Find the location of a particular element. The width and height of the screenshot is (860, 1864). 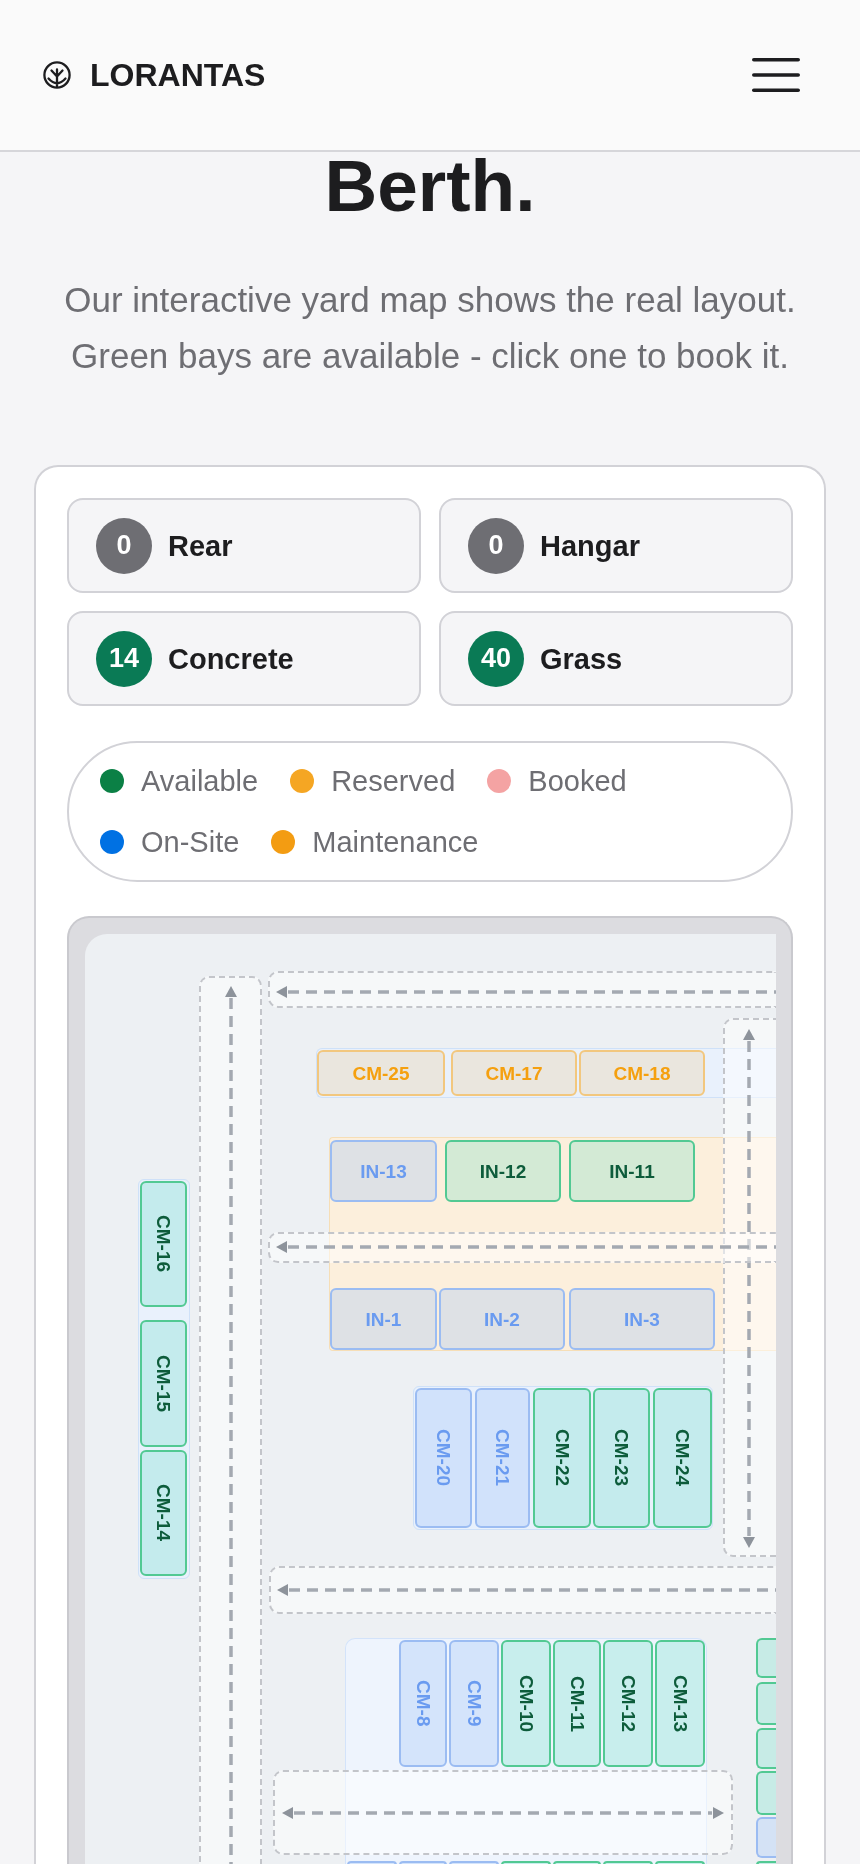

legend-label: Maintenance is located at coordinates (395, 842).